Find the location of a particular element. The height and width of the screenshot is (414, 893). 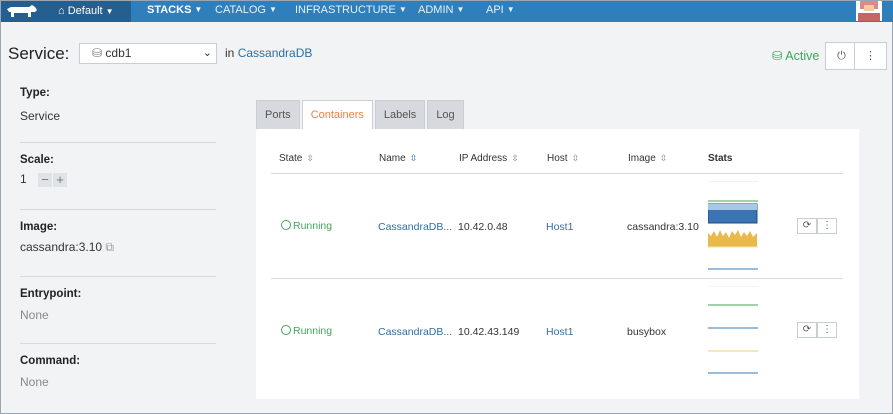

nav-api: API ▼ is located at coordinates (500, 10).